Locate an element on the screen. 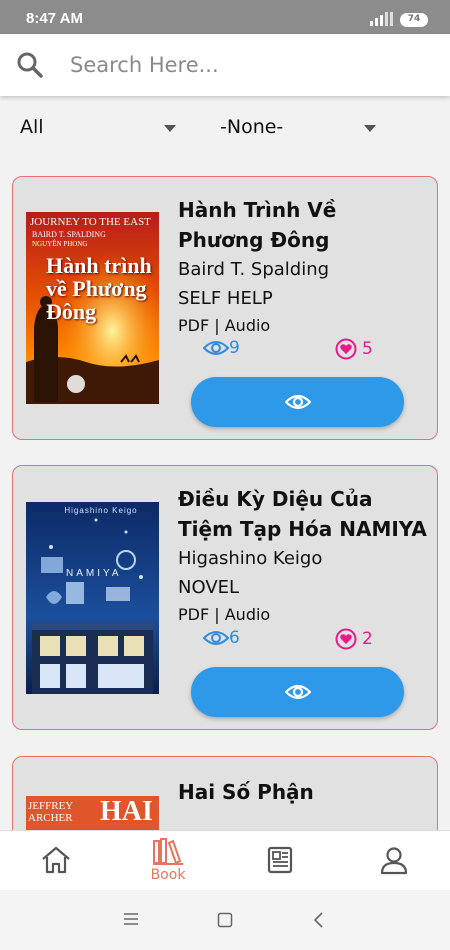 This screenshot has height=950, width=450. cover-top-text: Higashino Keigo is located at coordinates (101, 510).